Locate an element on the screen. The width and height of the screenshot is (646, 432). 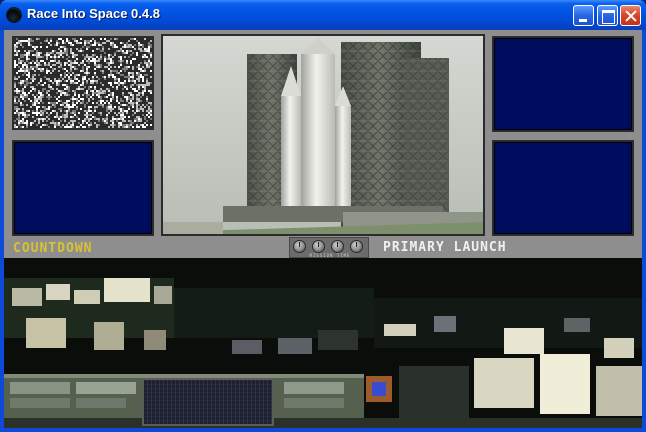
window-title: Race Into Space 0.4.8 is located at coordinates (93, 13).